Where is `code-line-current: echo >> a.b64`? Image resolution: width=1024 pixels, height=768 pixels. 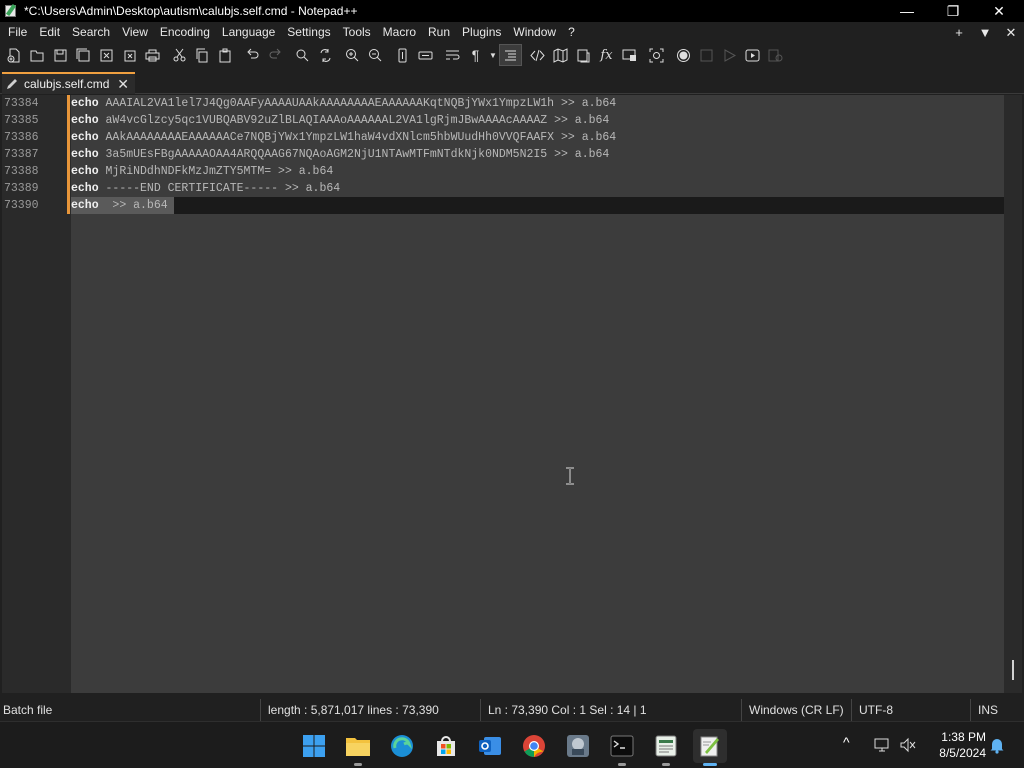 code-line-current: echo >> a.b64 is located at coordinates (119, 205).